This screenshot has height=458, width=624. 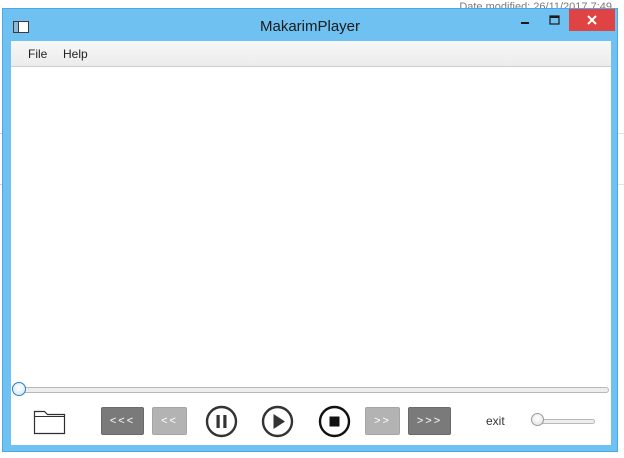 I want to click on skip-forward-button: >>, so click(x=382, y=421).